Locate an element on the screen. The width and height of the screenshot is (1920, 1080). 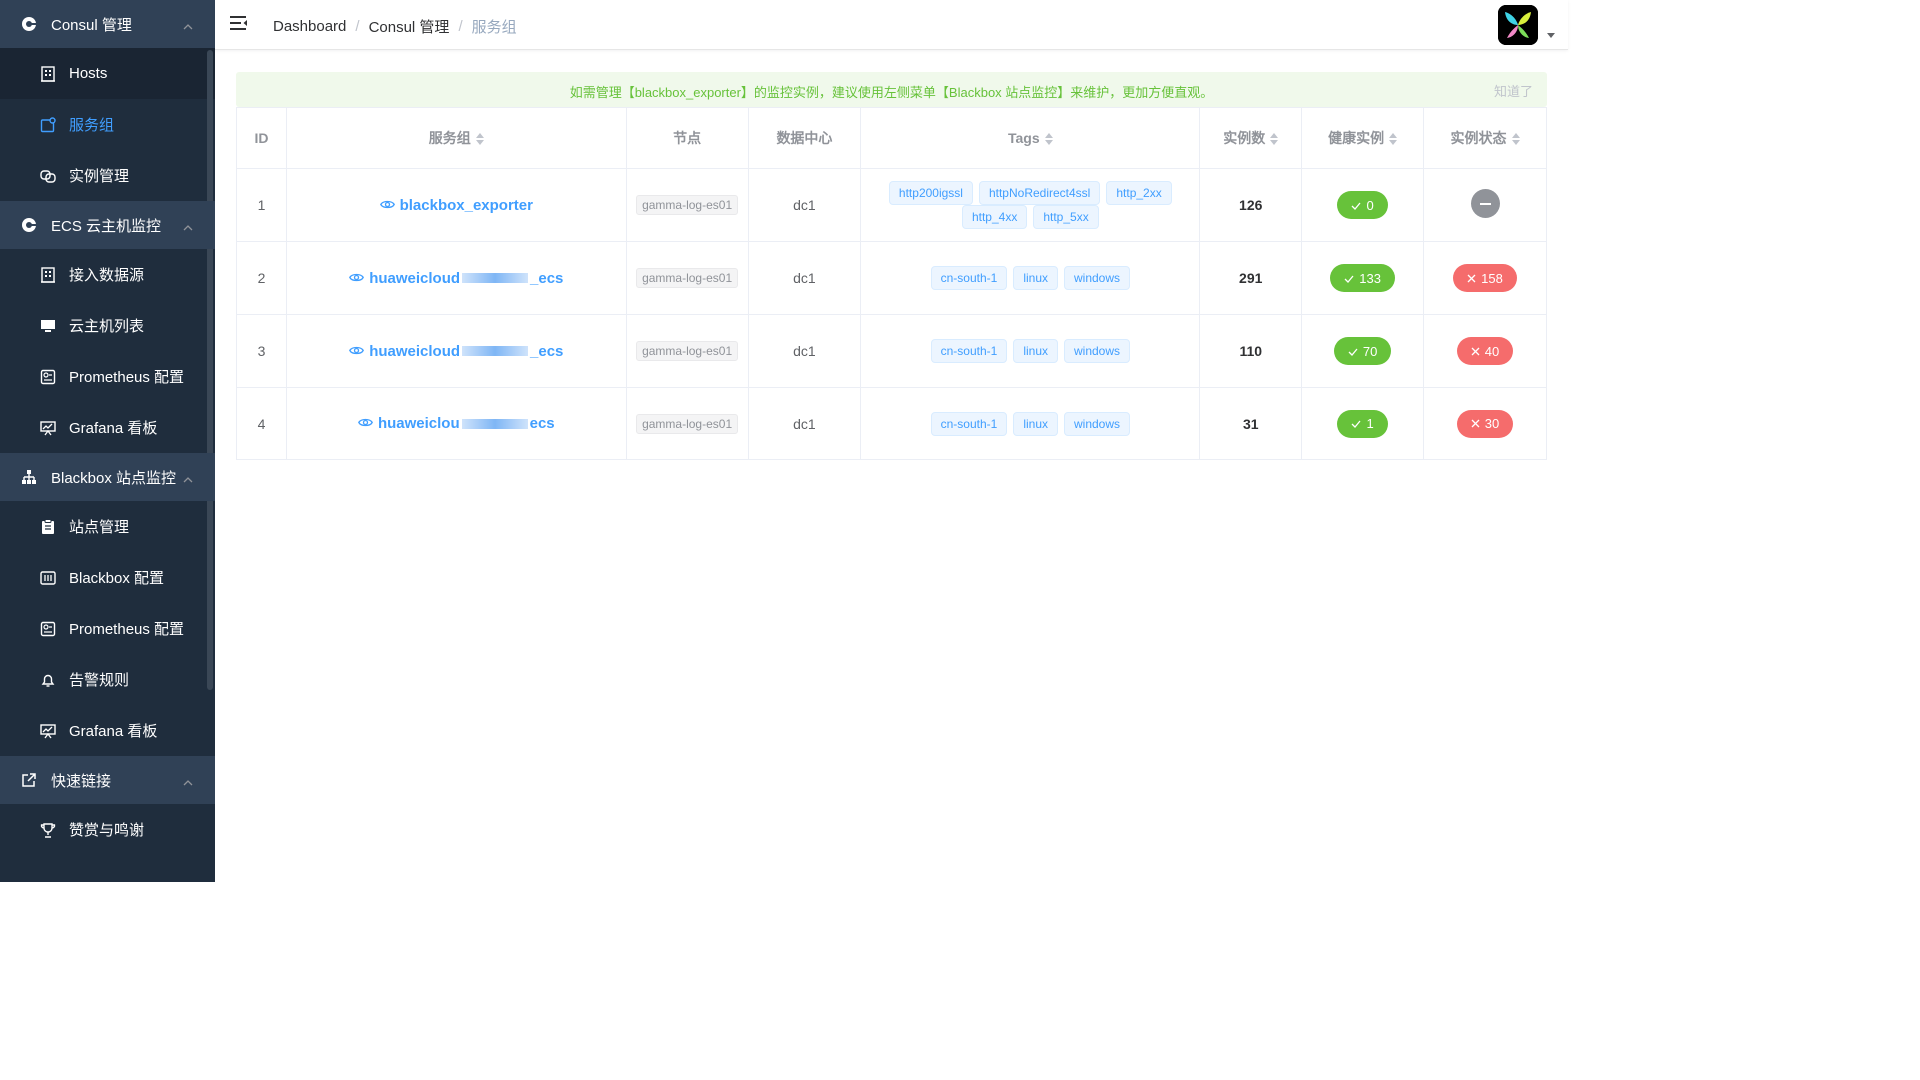
sidebar-item-label: Hosts is located at coordinates (88, 73).